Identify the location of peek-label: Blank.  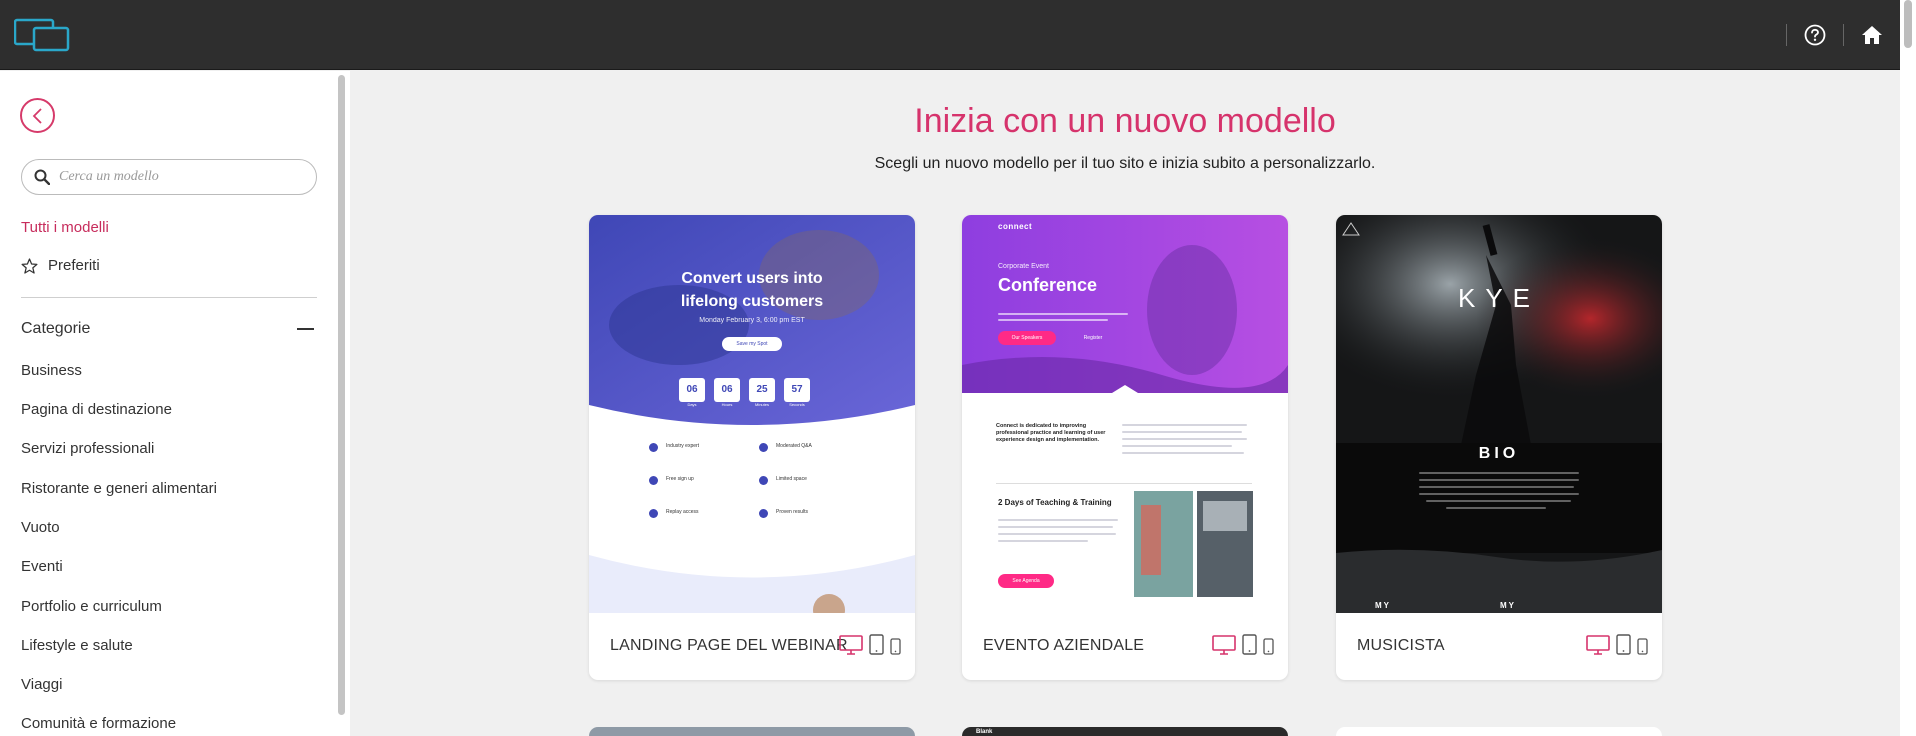
(984, 732).